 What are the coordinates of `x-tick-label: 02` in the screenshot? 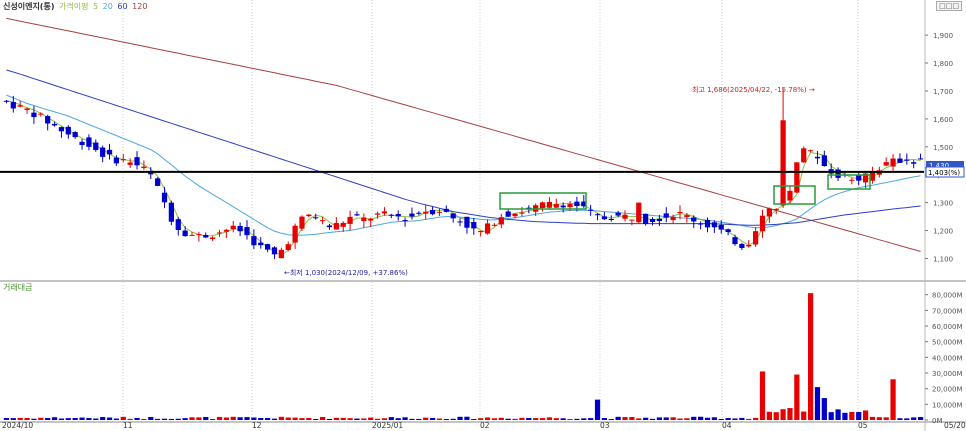 It's located at (485, 425).